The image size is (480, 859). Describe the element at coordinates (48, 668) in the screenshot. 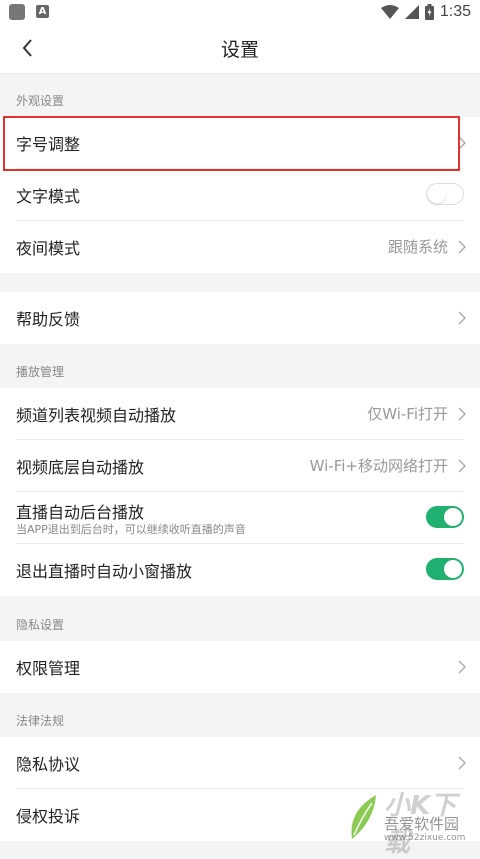

I see `row-label: 权限管理` at that location.